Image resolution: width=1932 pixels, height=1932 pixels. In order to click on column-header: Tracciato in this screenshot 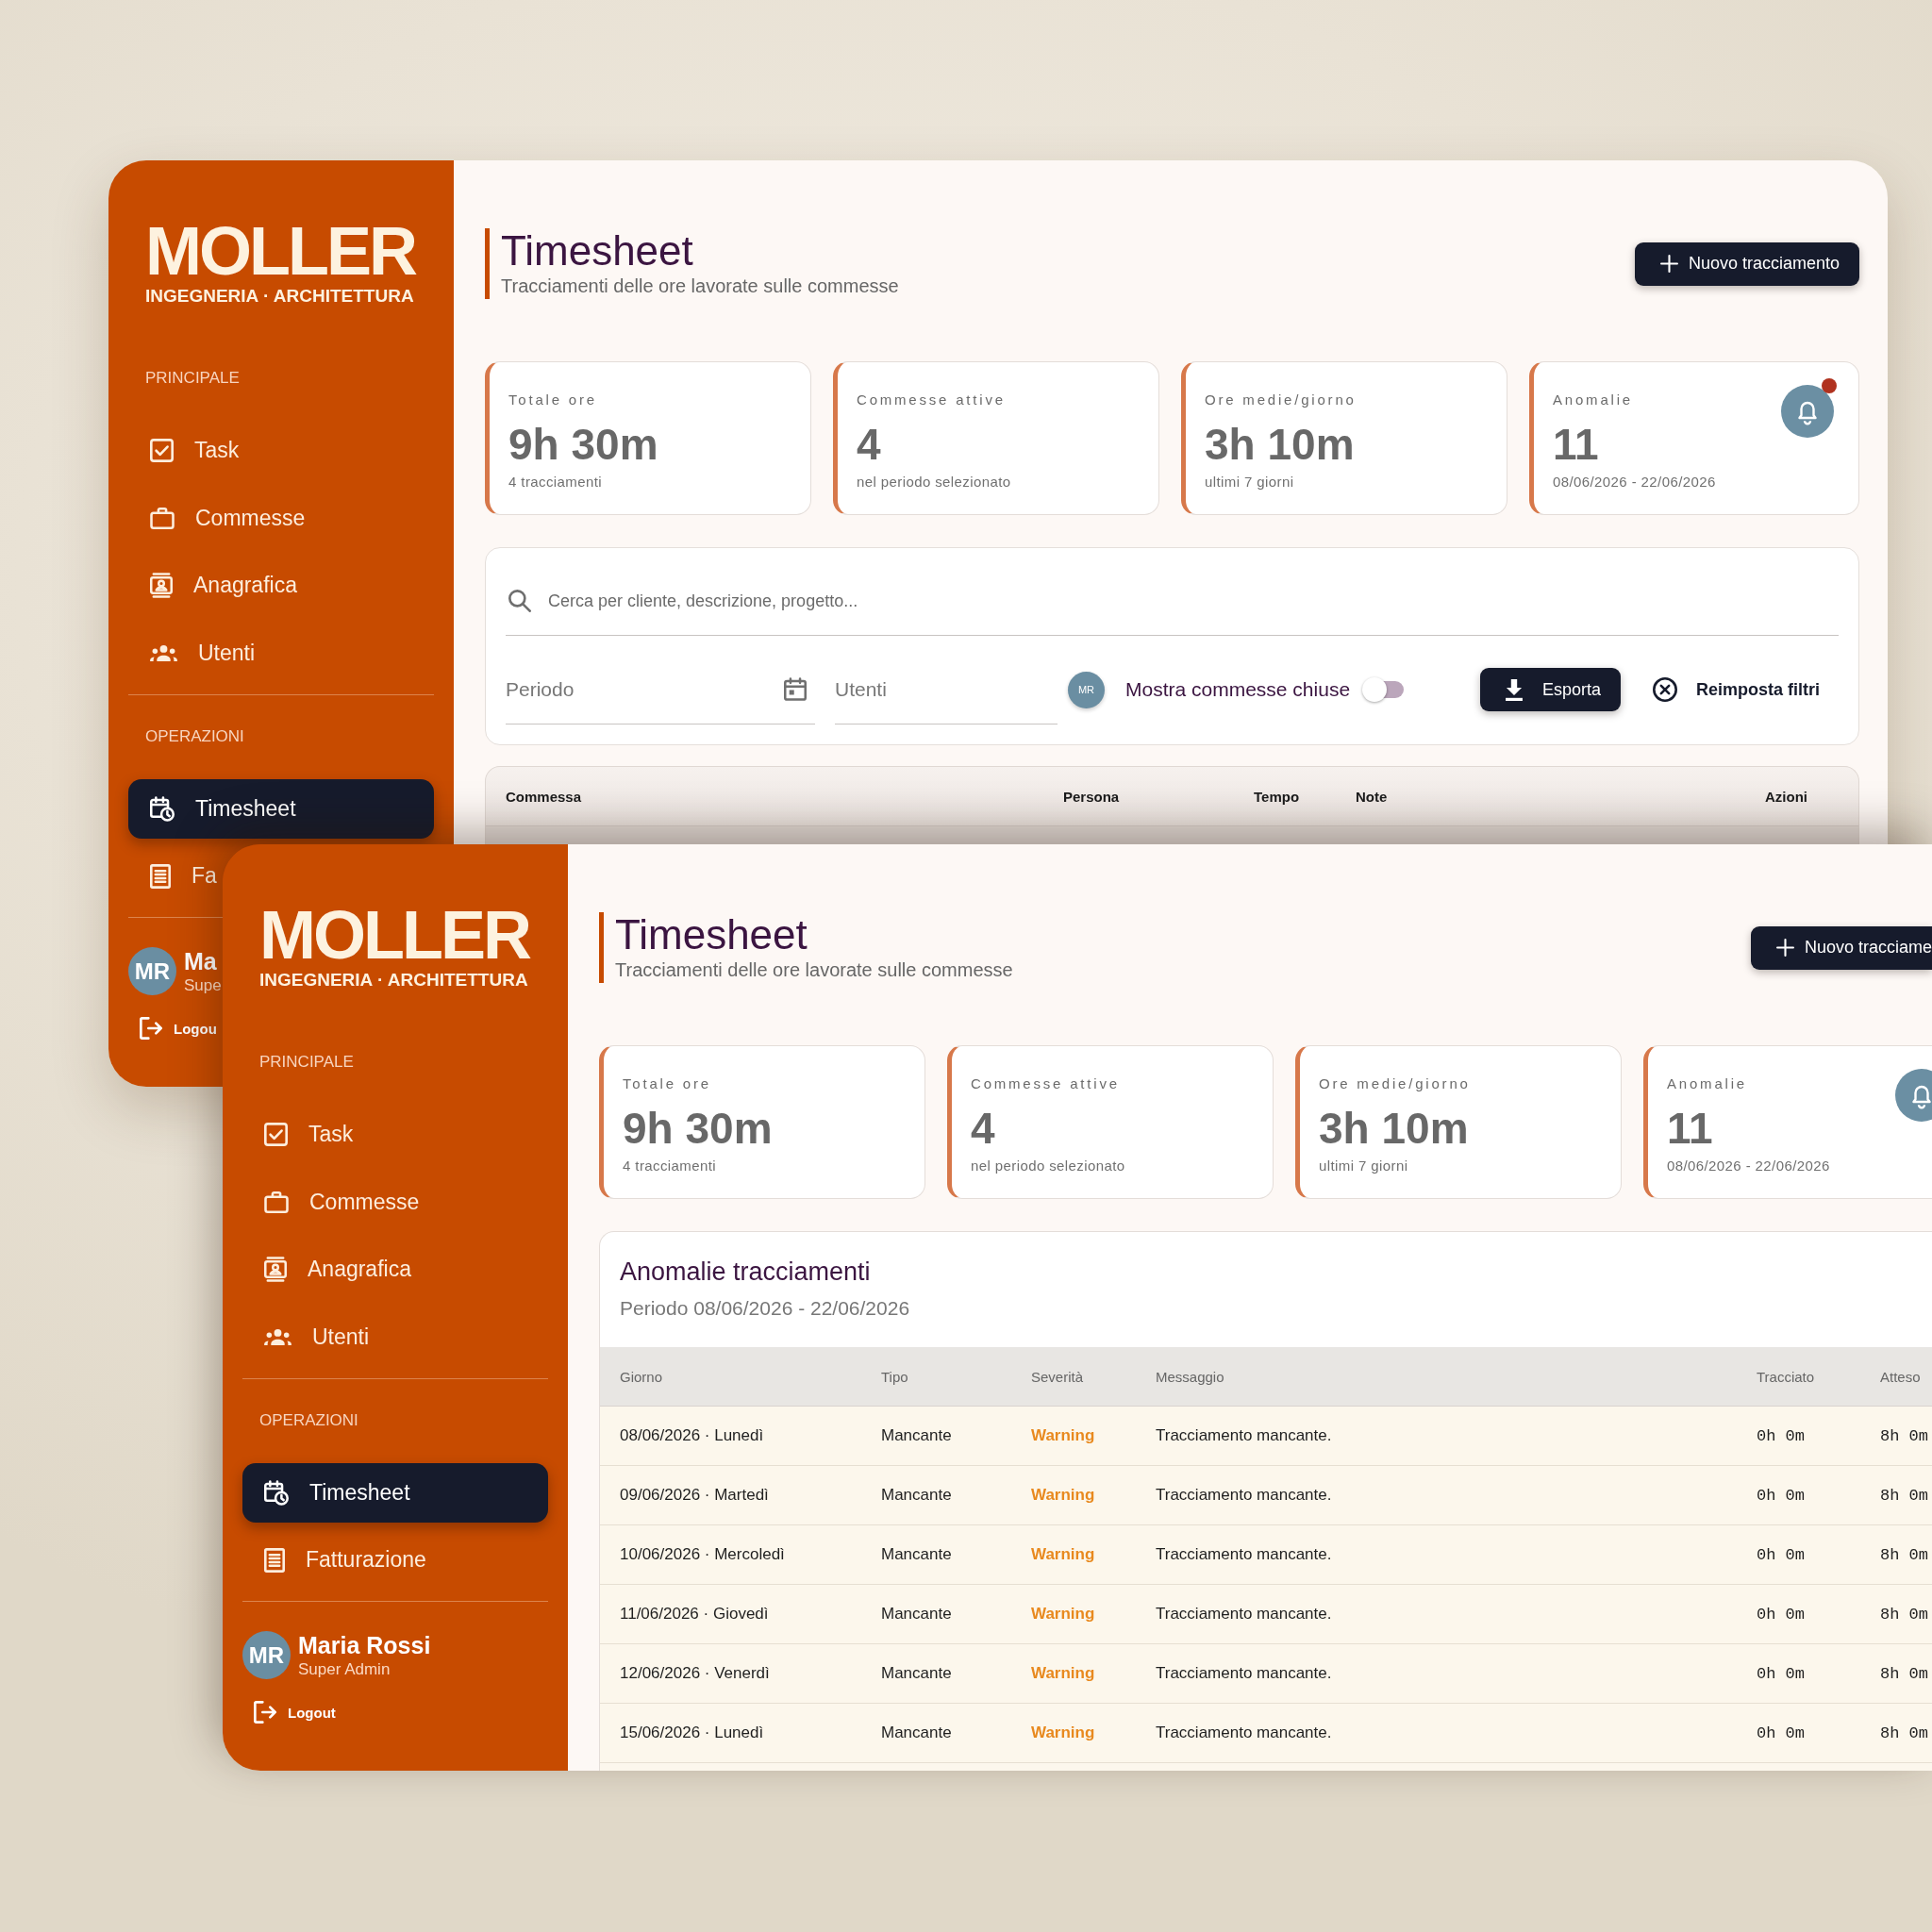, I will do `click(1786, 1376)`.